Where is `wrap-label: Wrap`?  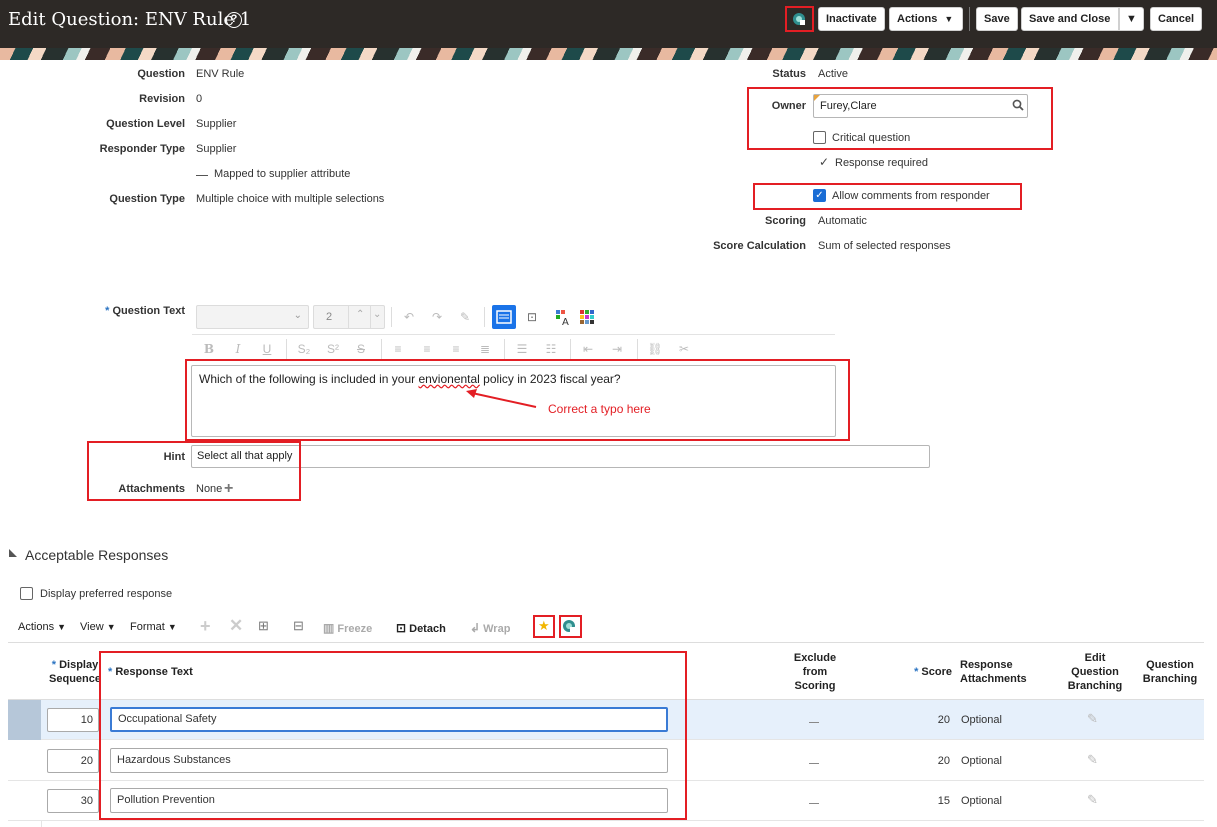 wrap-label: Wrap is located at coordinates (497, 629).